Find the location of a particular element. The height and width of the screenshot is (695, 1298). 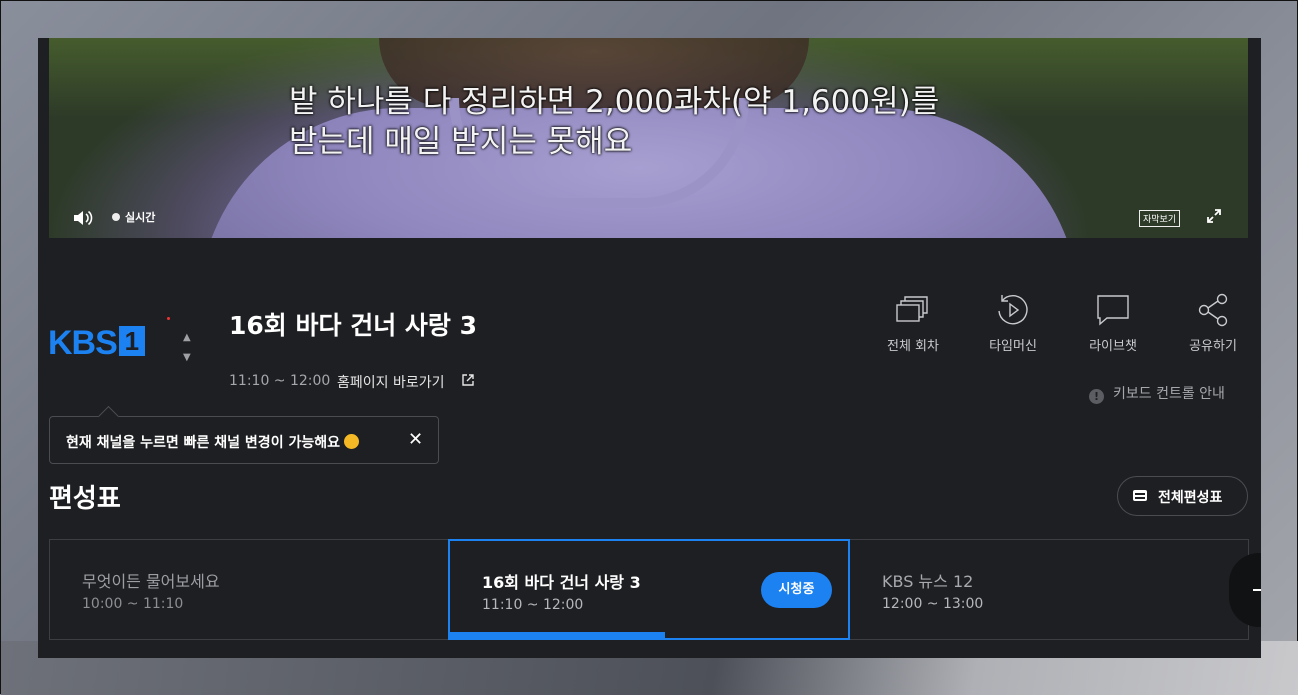

info-icon: ! is located at coordinates (1096, 396).